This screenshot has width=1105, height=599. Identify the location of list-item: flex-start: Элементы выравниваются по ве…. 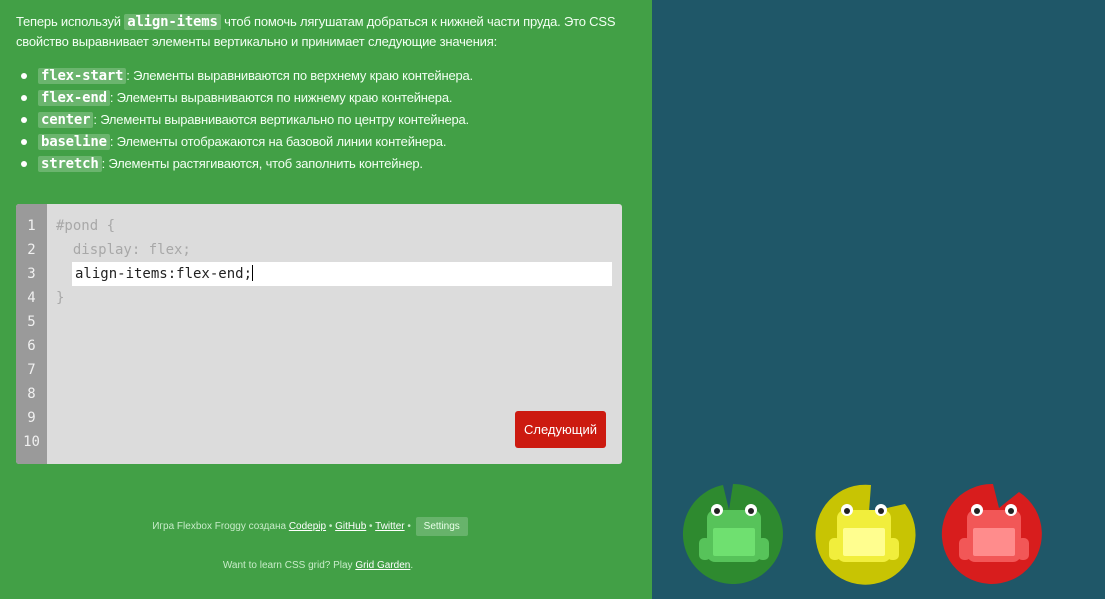
(324, 76).